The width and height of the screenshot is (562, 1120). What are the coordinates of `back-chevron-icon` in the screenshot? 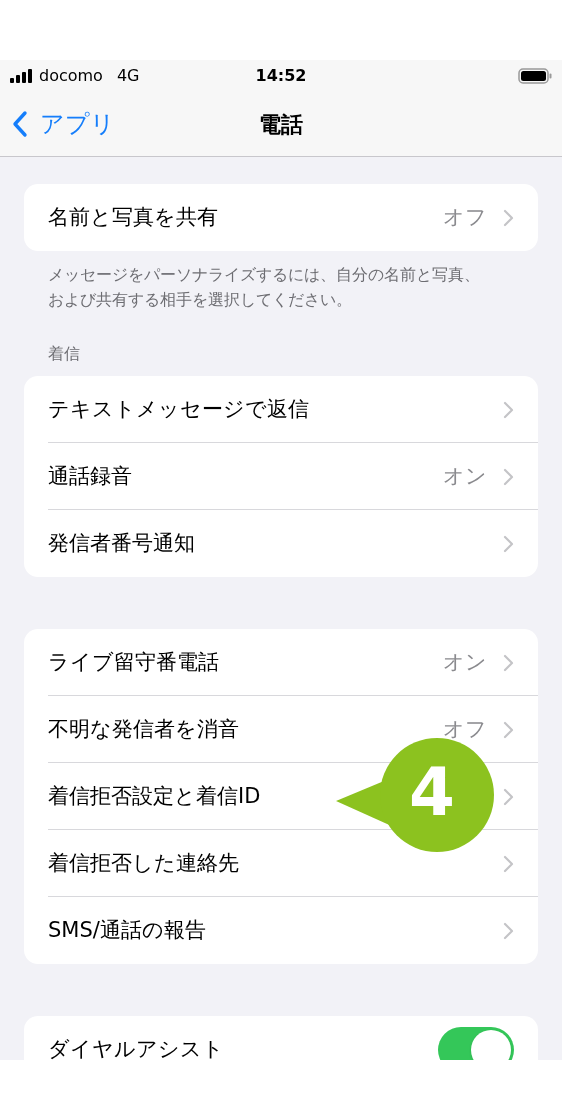 It's located at (20, 124).